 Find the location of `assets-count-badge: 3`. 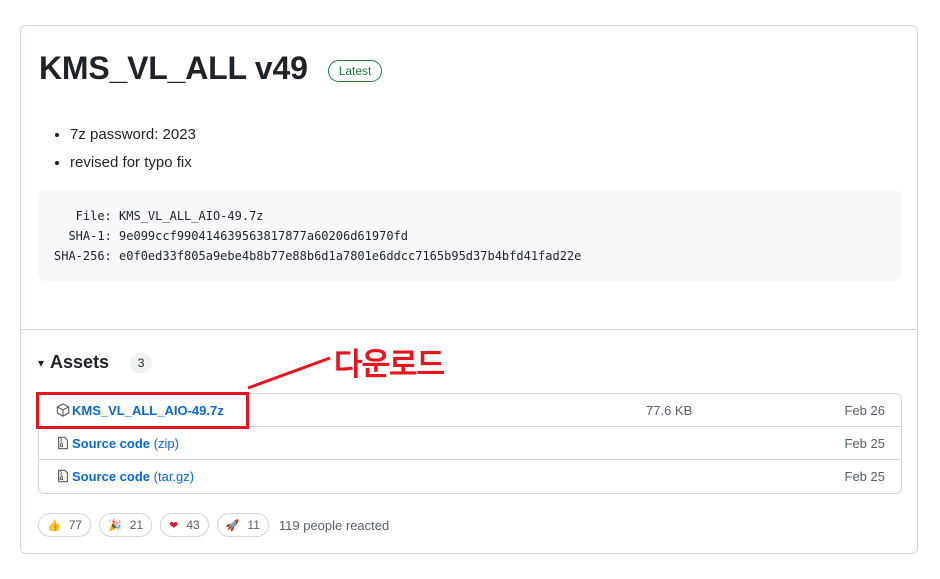

assets-count-badge: 3 is located at coordinates (141, 362).